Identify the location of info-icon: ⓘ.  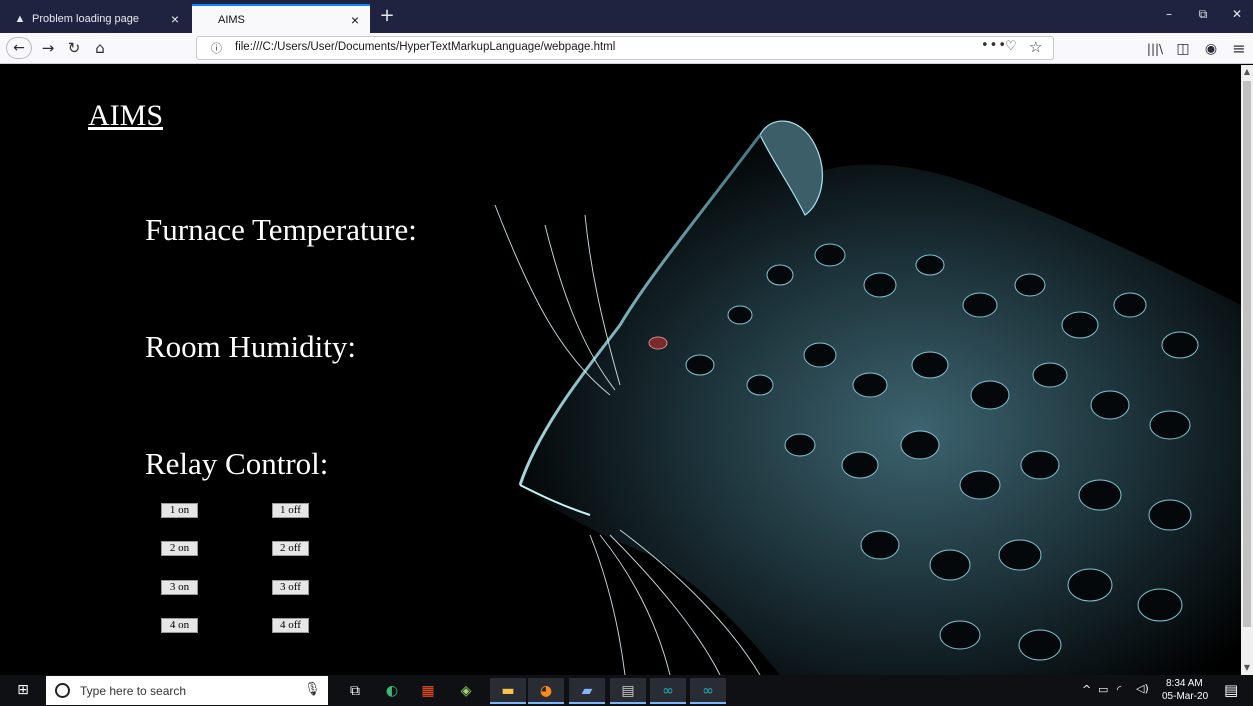
(216, 48).